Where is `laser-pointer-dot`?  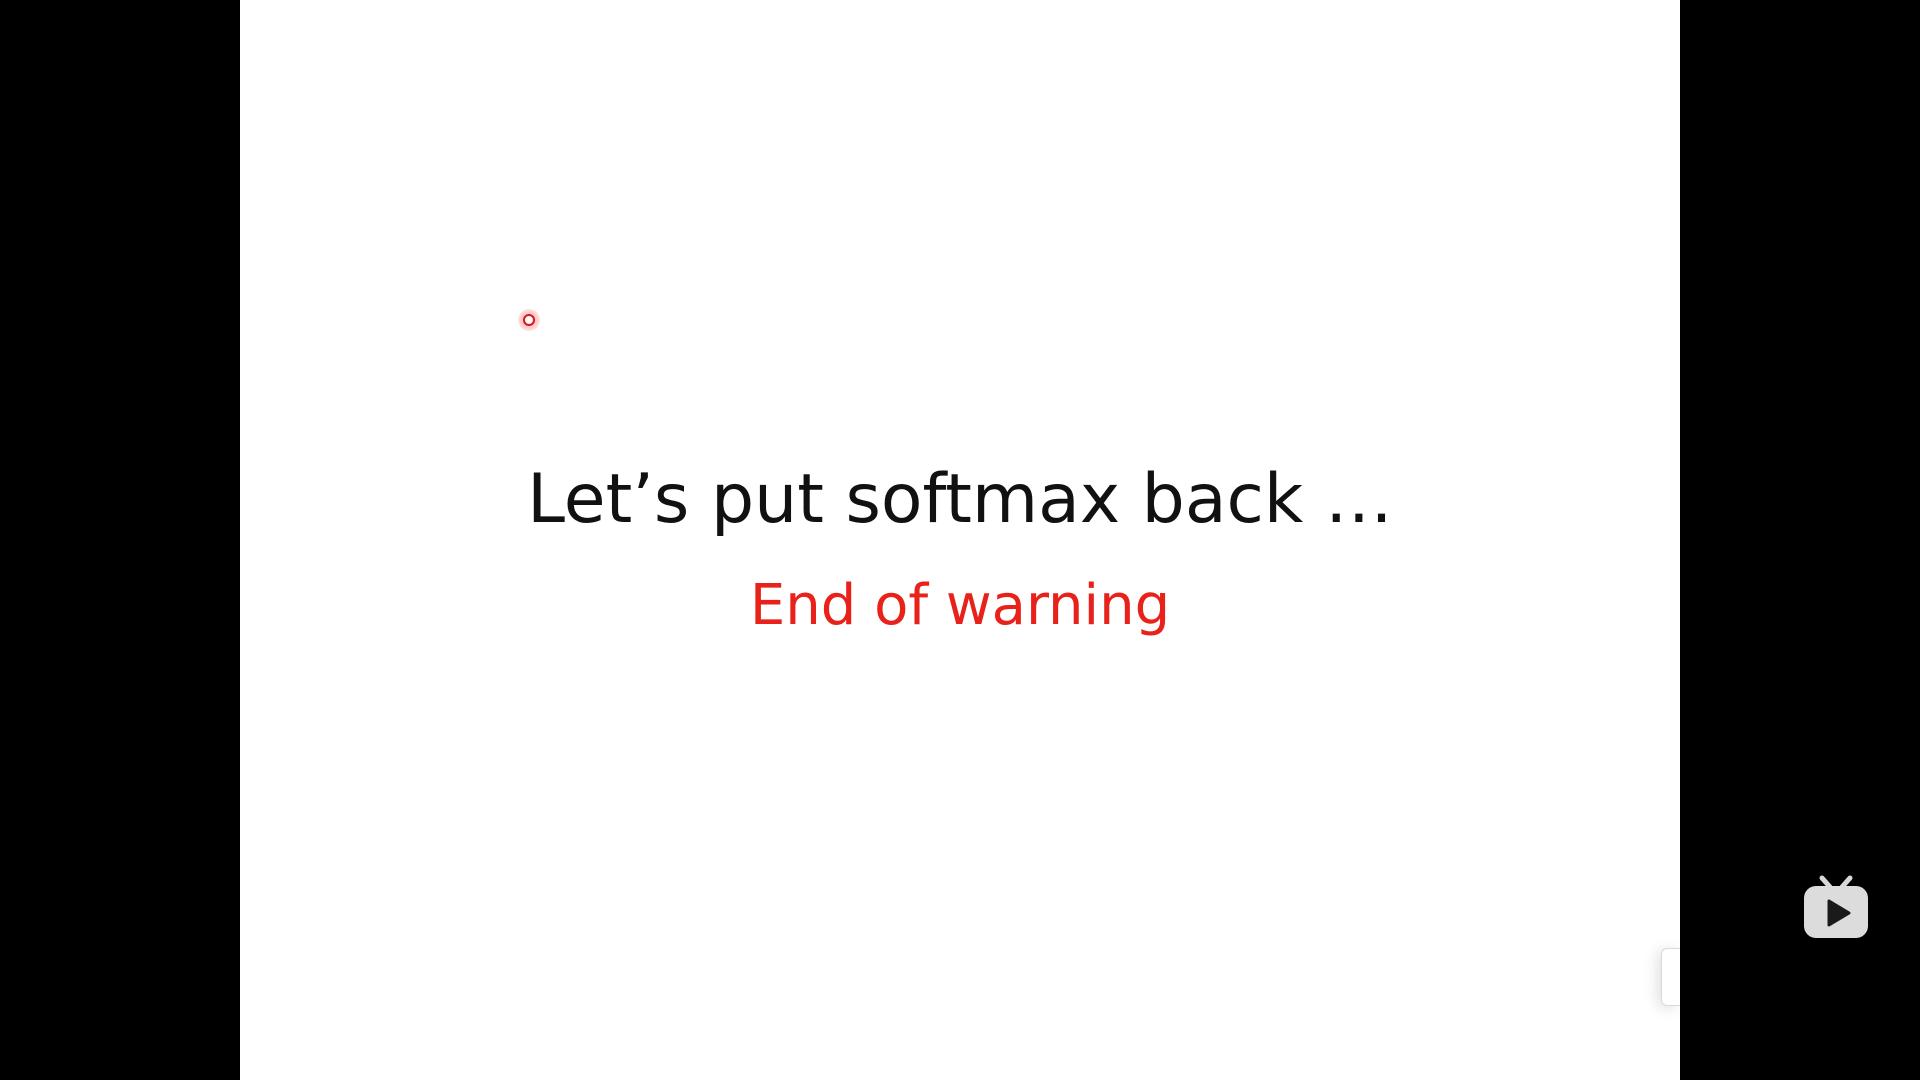
laser-pointer-dot is located at coordinates (529, 320).